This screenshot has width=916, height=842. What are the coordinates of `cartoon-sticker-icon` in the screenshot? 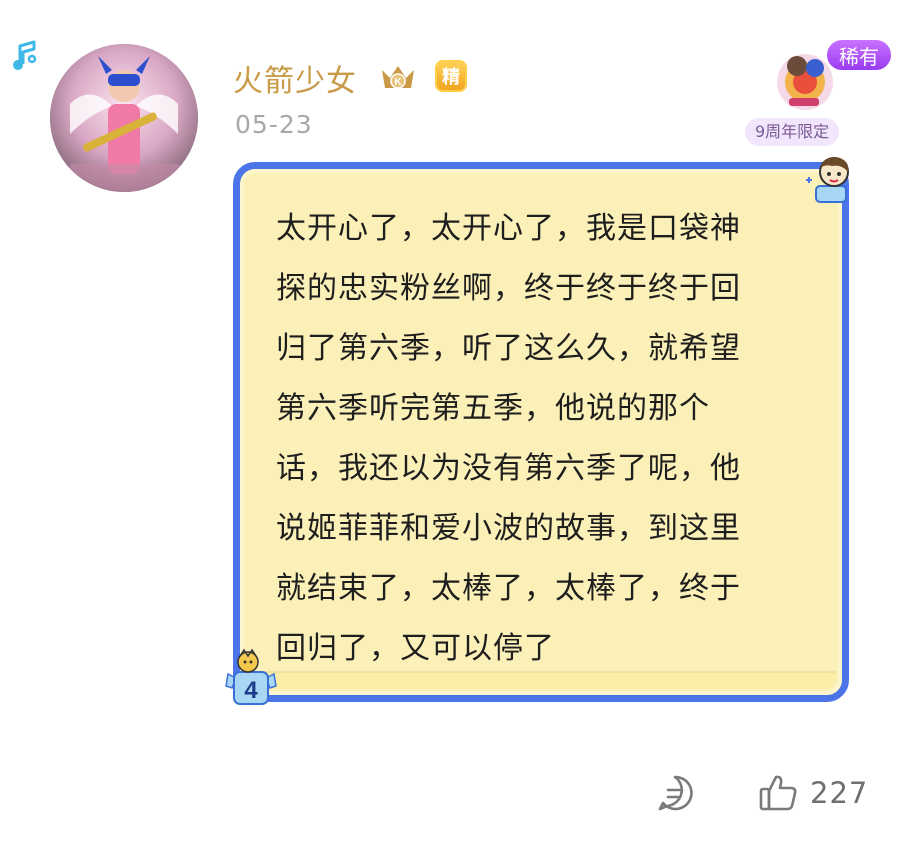 It's located at (827, 180).